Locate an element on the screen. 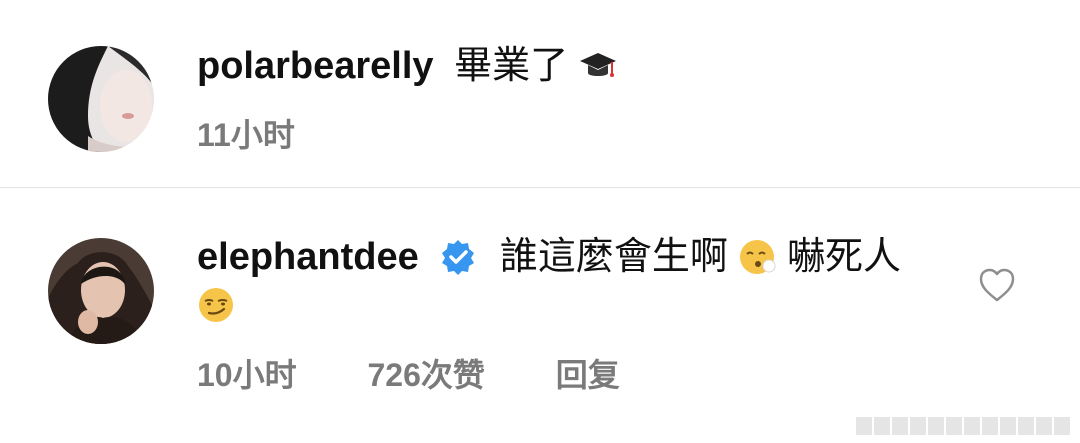 This screenshot has height=443, width=1080. comment-meta: 10小时 726次赞 回复 is located at coordinates (439, 373).